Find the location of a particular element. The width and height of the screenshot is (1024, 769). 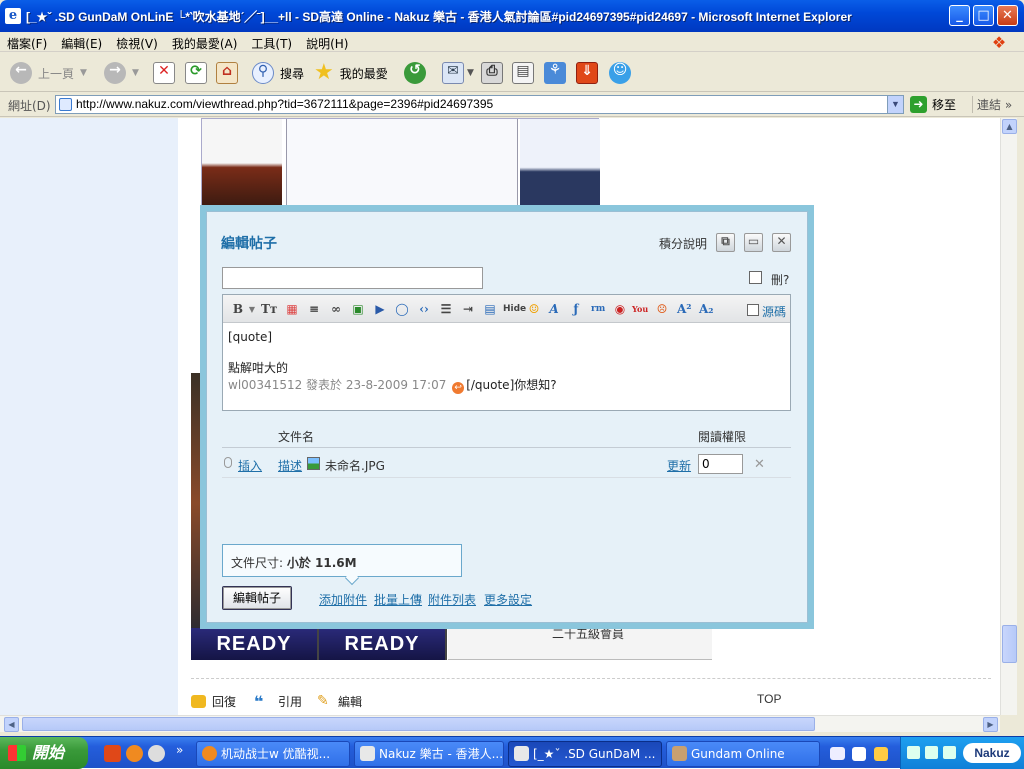

scroll-up-arrow-icon: ▲ is located at coordinates (1009, 126).